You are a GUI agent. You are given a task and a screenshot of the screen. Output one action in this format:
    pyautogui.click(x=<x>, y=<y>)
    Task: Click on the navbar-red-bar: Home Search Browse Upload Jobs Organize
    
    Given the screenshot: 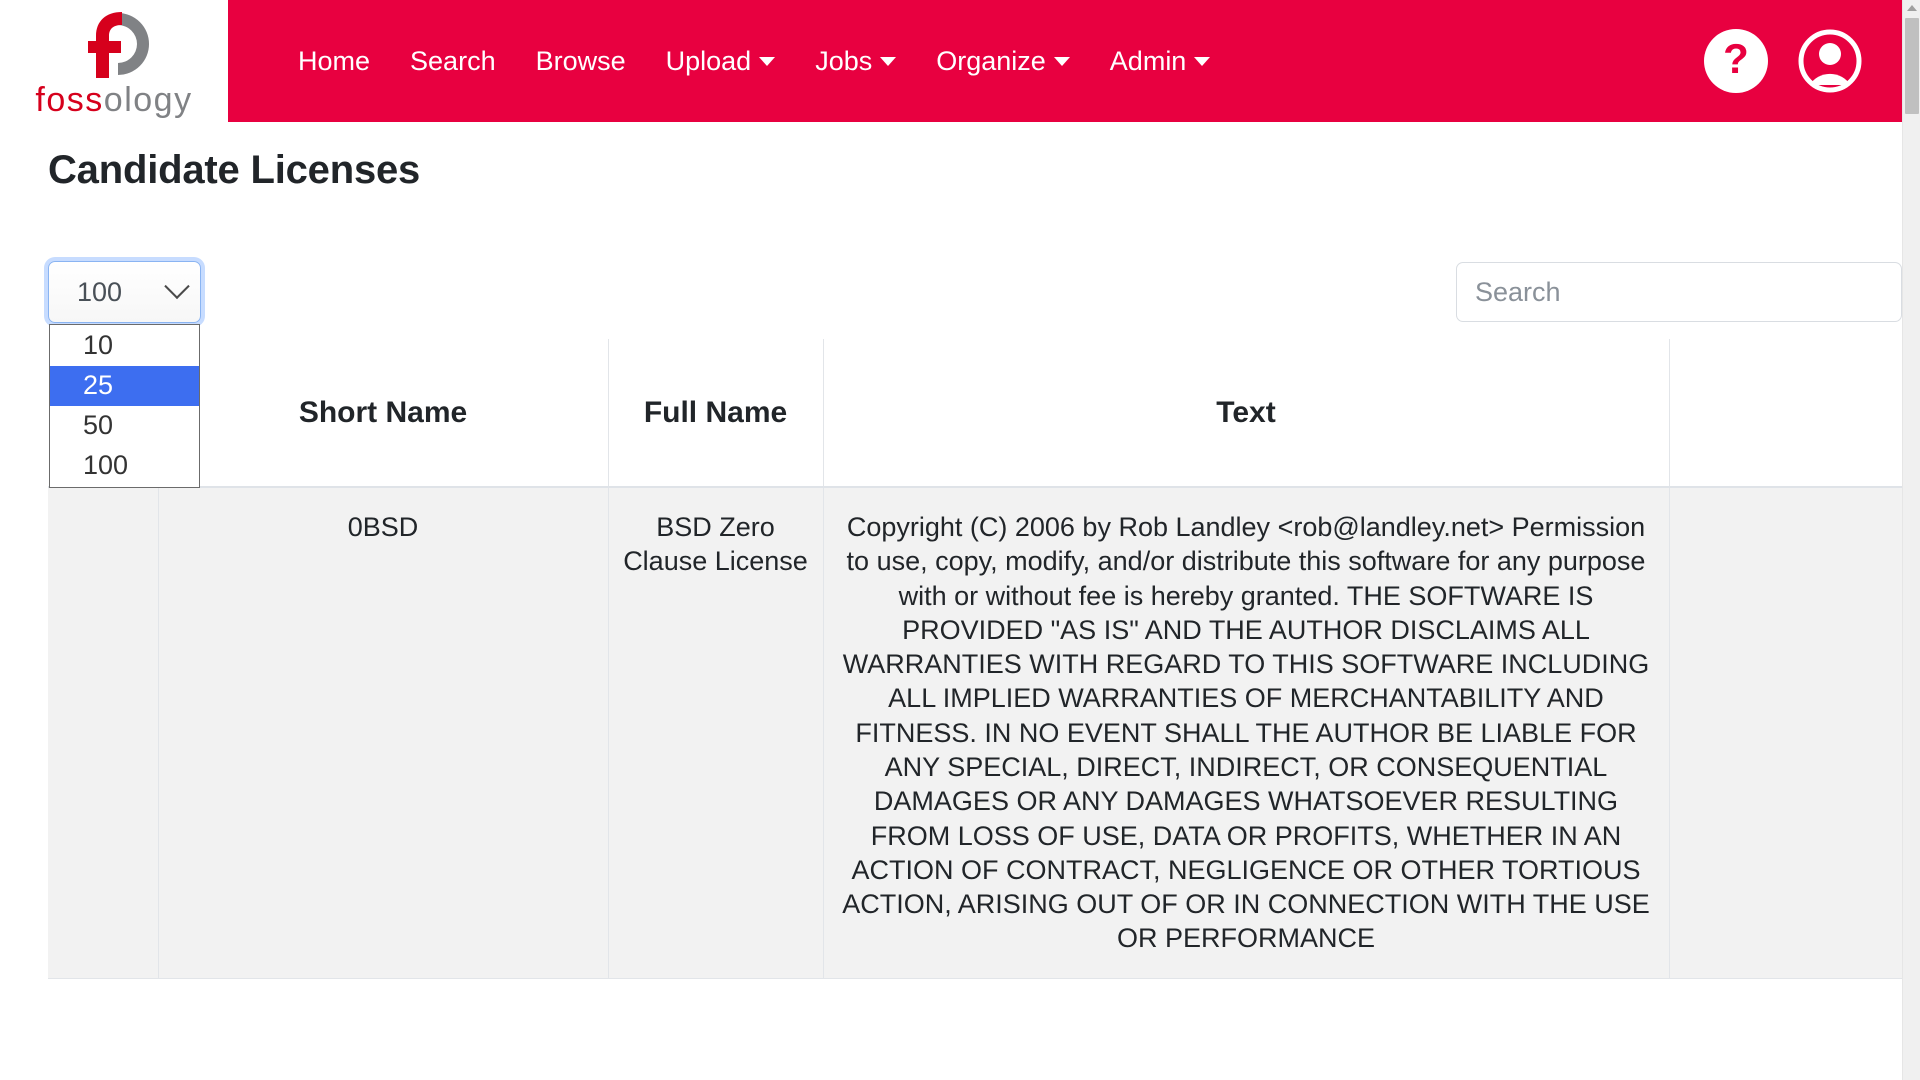 What is the action you would take?
    pyautogui.click(x=1074, y=61)
    